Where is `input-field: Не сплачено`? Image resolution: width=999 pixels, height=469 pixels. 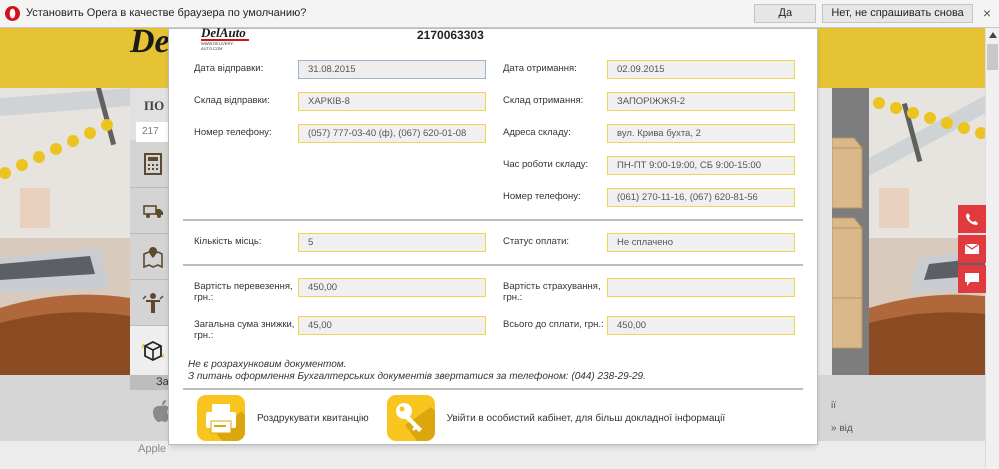 input-field: Не сплачено is located at coordinates (701, 242).